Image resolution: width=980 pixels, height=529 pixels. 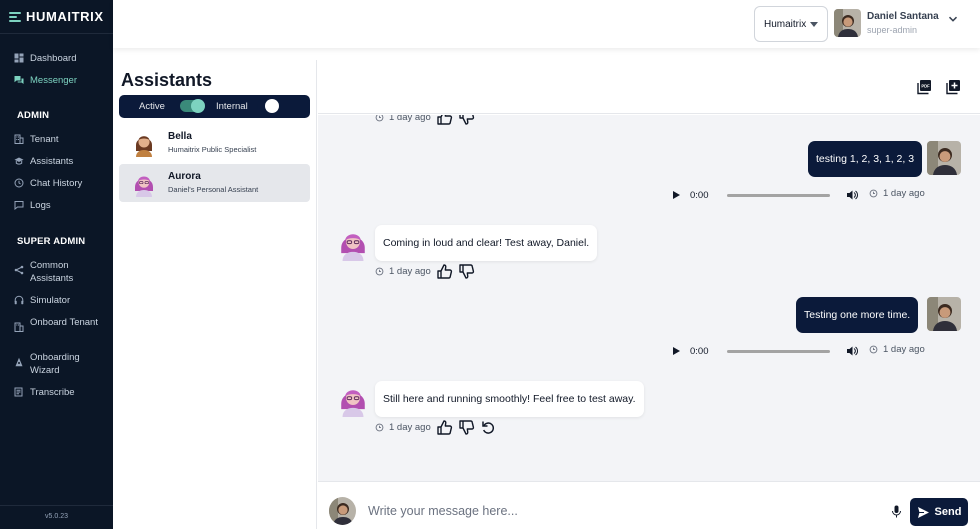 I want to click on sidebar-item-label: Assistants, so click(x=52, y=161).